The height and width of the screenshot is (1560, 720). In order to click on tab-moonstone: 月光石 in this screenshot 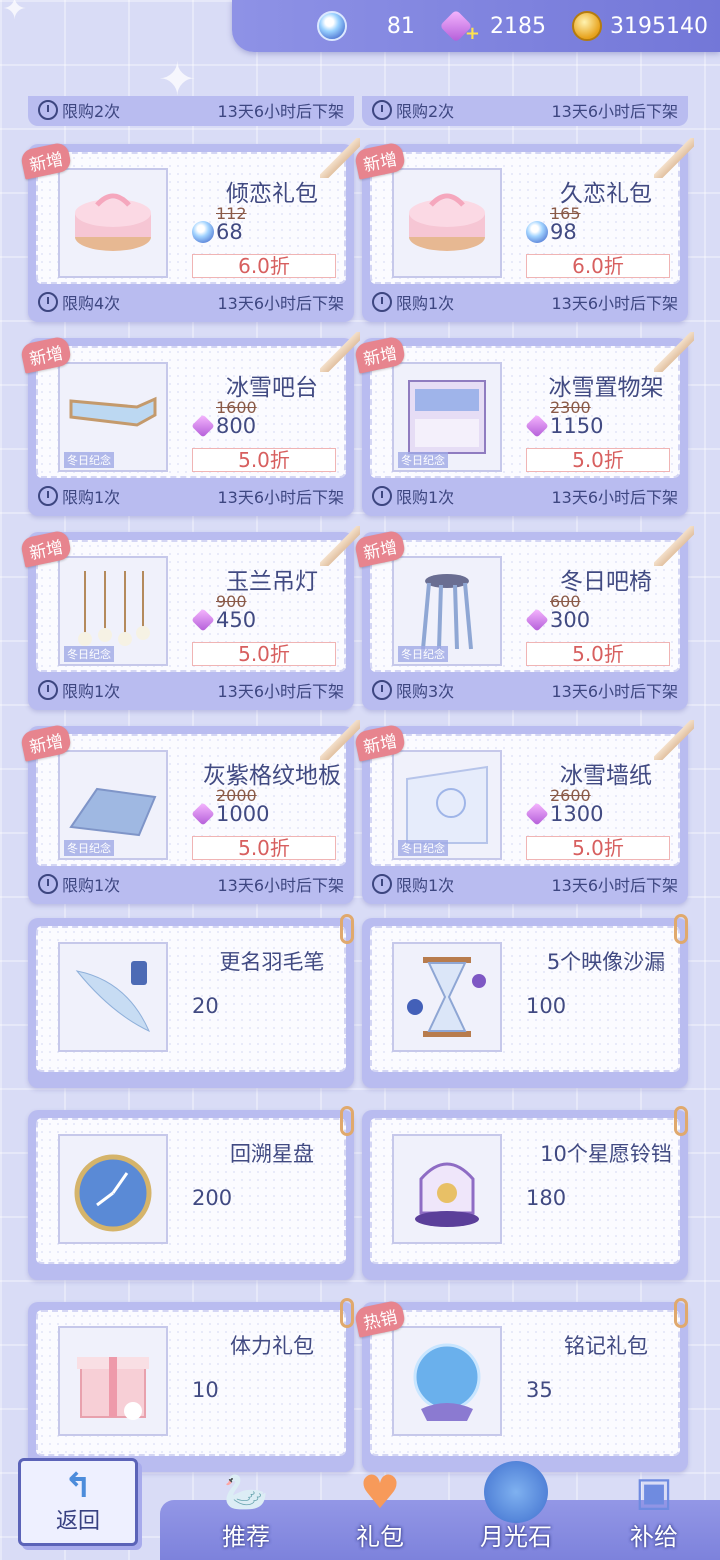, I will do `click(516, 1506)`.